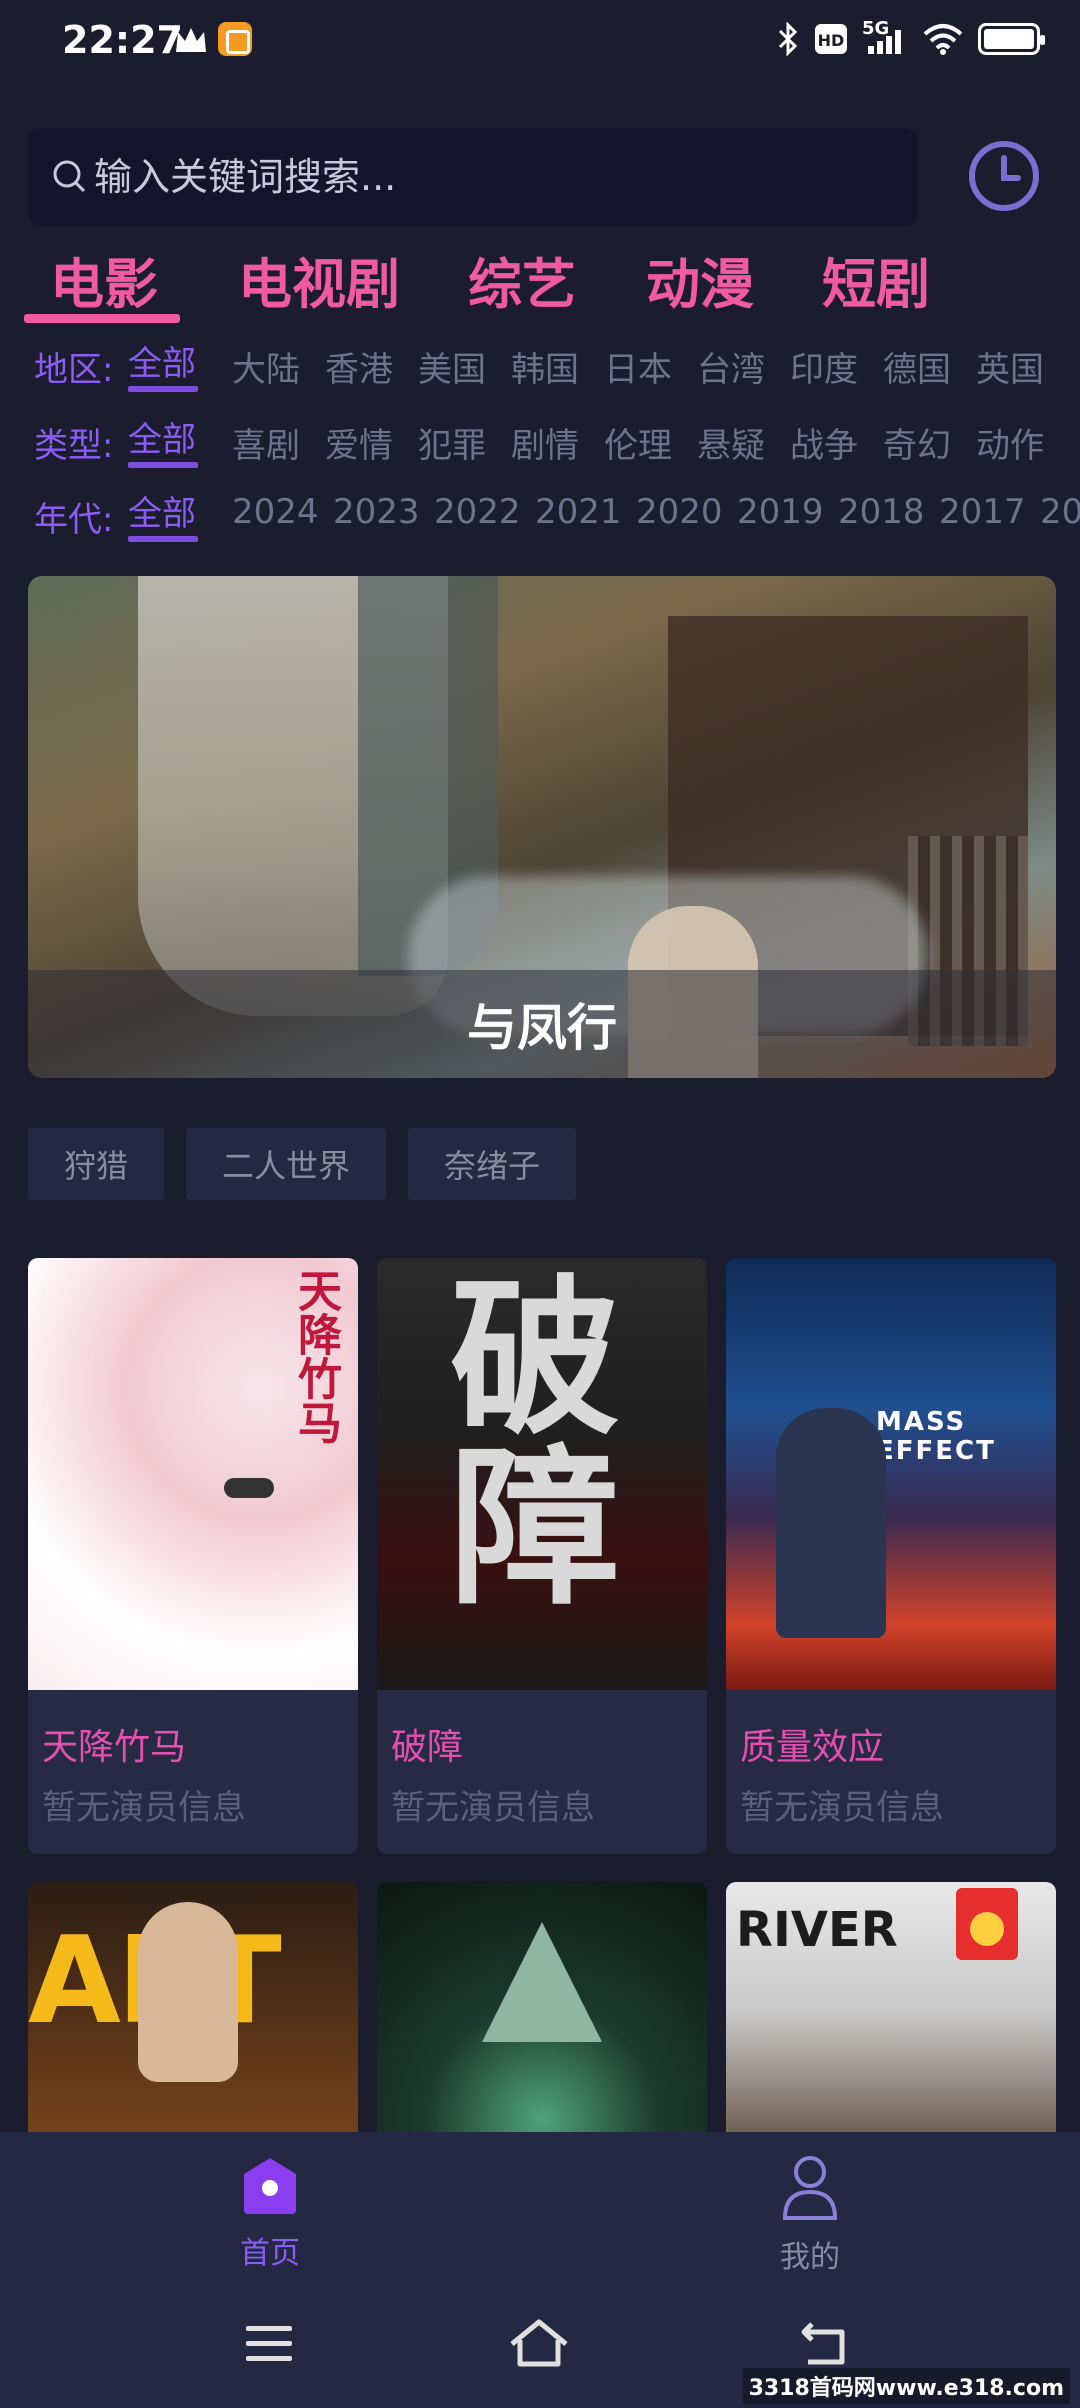  Describe the element at coordinates (876, 279) in the screenshot. I see `tab-short-drama: 短剧` at that location.